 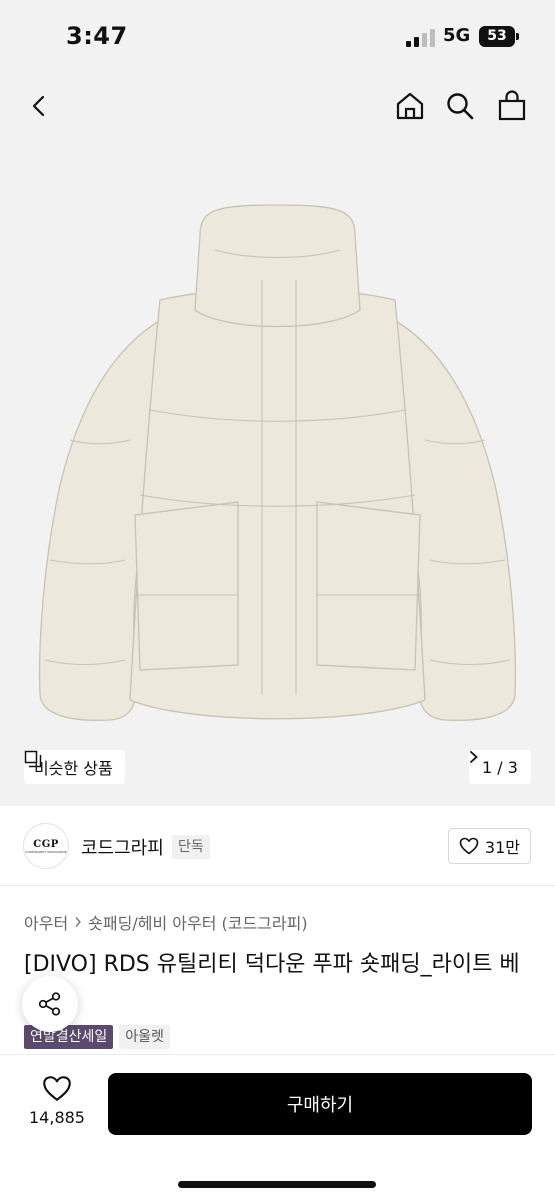 I want to click on search-button, so click(x=460, y=106).